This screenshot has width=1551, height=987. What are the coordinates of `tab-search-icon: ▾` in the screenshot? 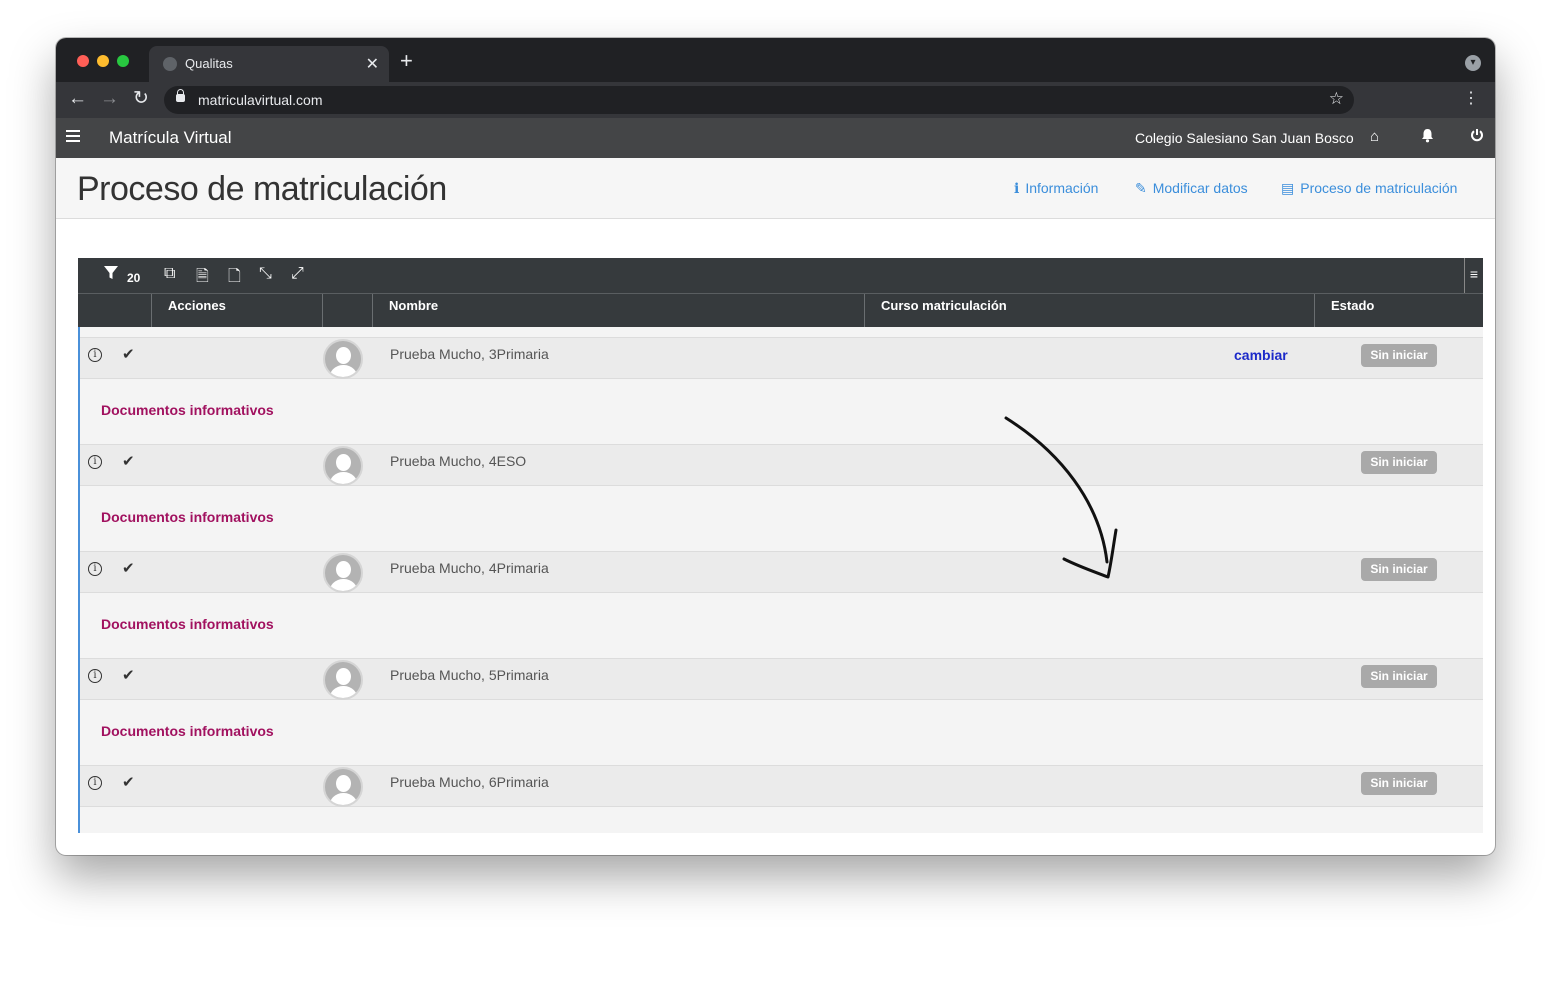 It's located at (1473, 63).